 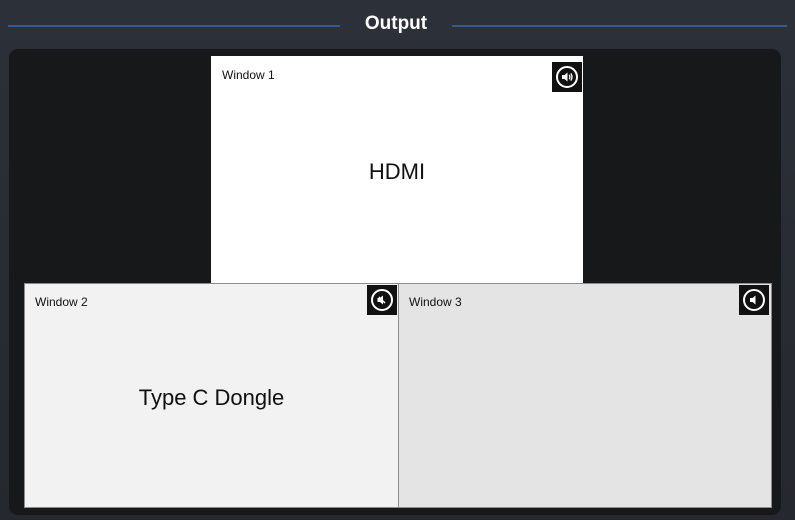 I want to click on page-title: Output, so click(x=396, y=23).